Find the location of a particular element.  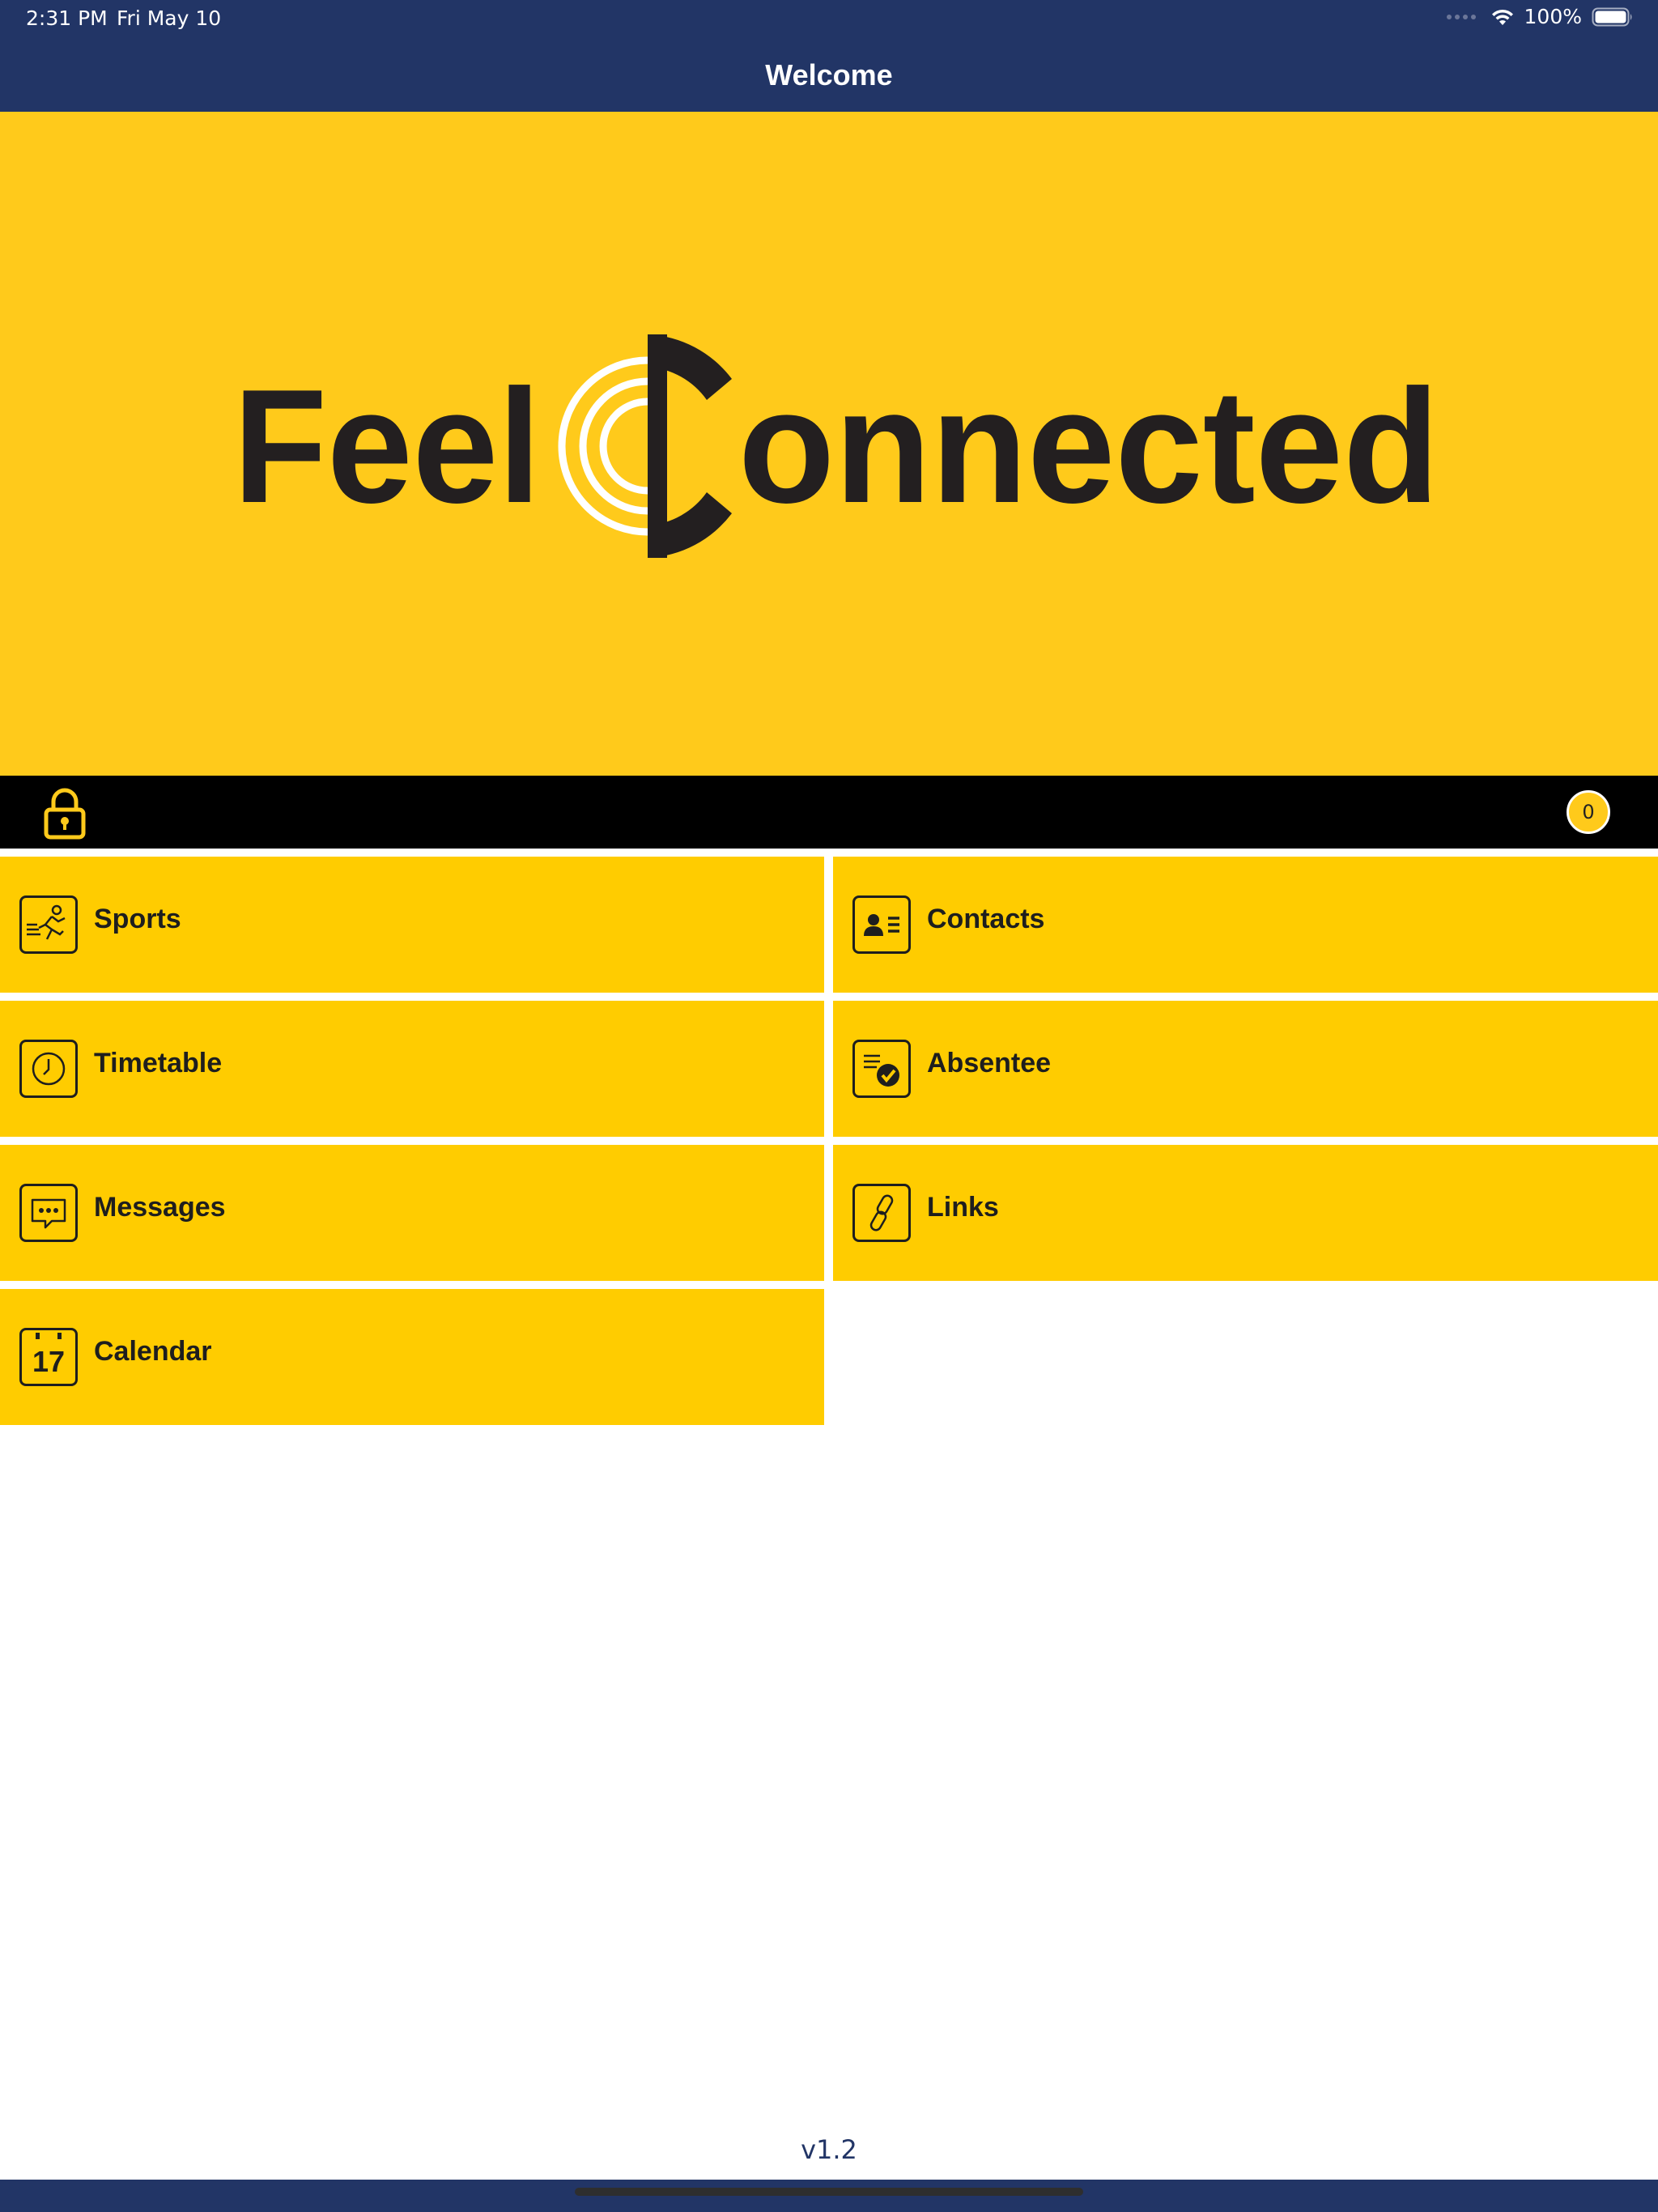

calendar-icon: 17 is located at coordinates (48, 1357).